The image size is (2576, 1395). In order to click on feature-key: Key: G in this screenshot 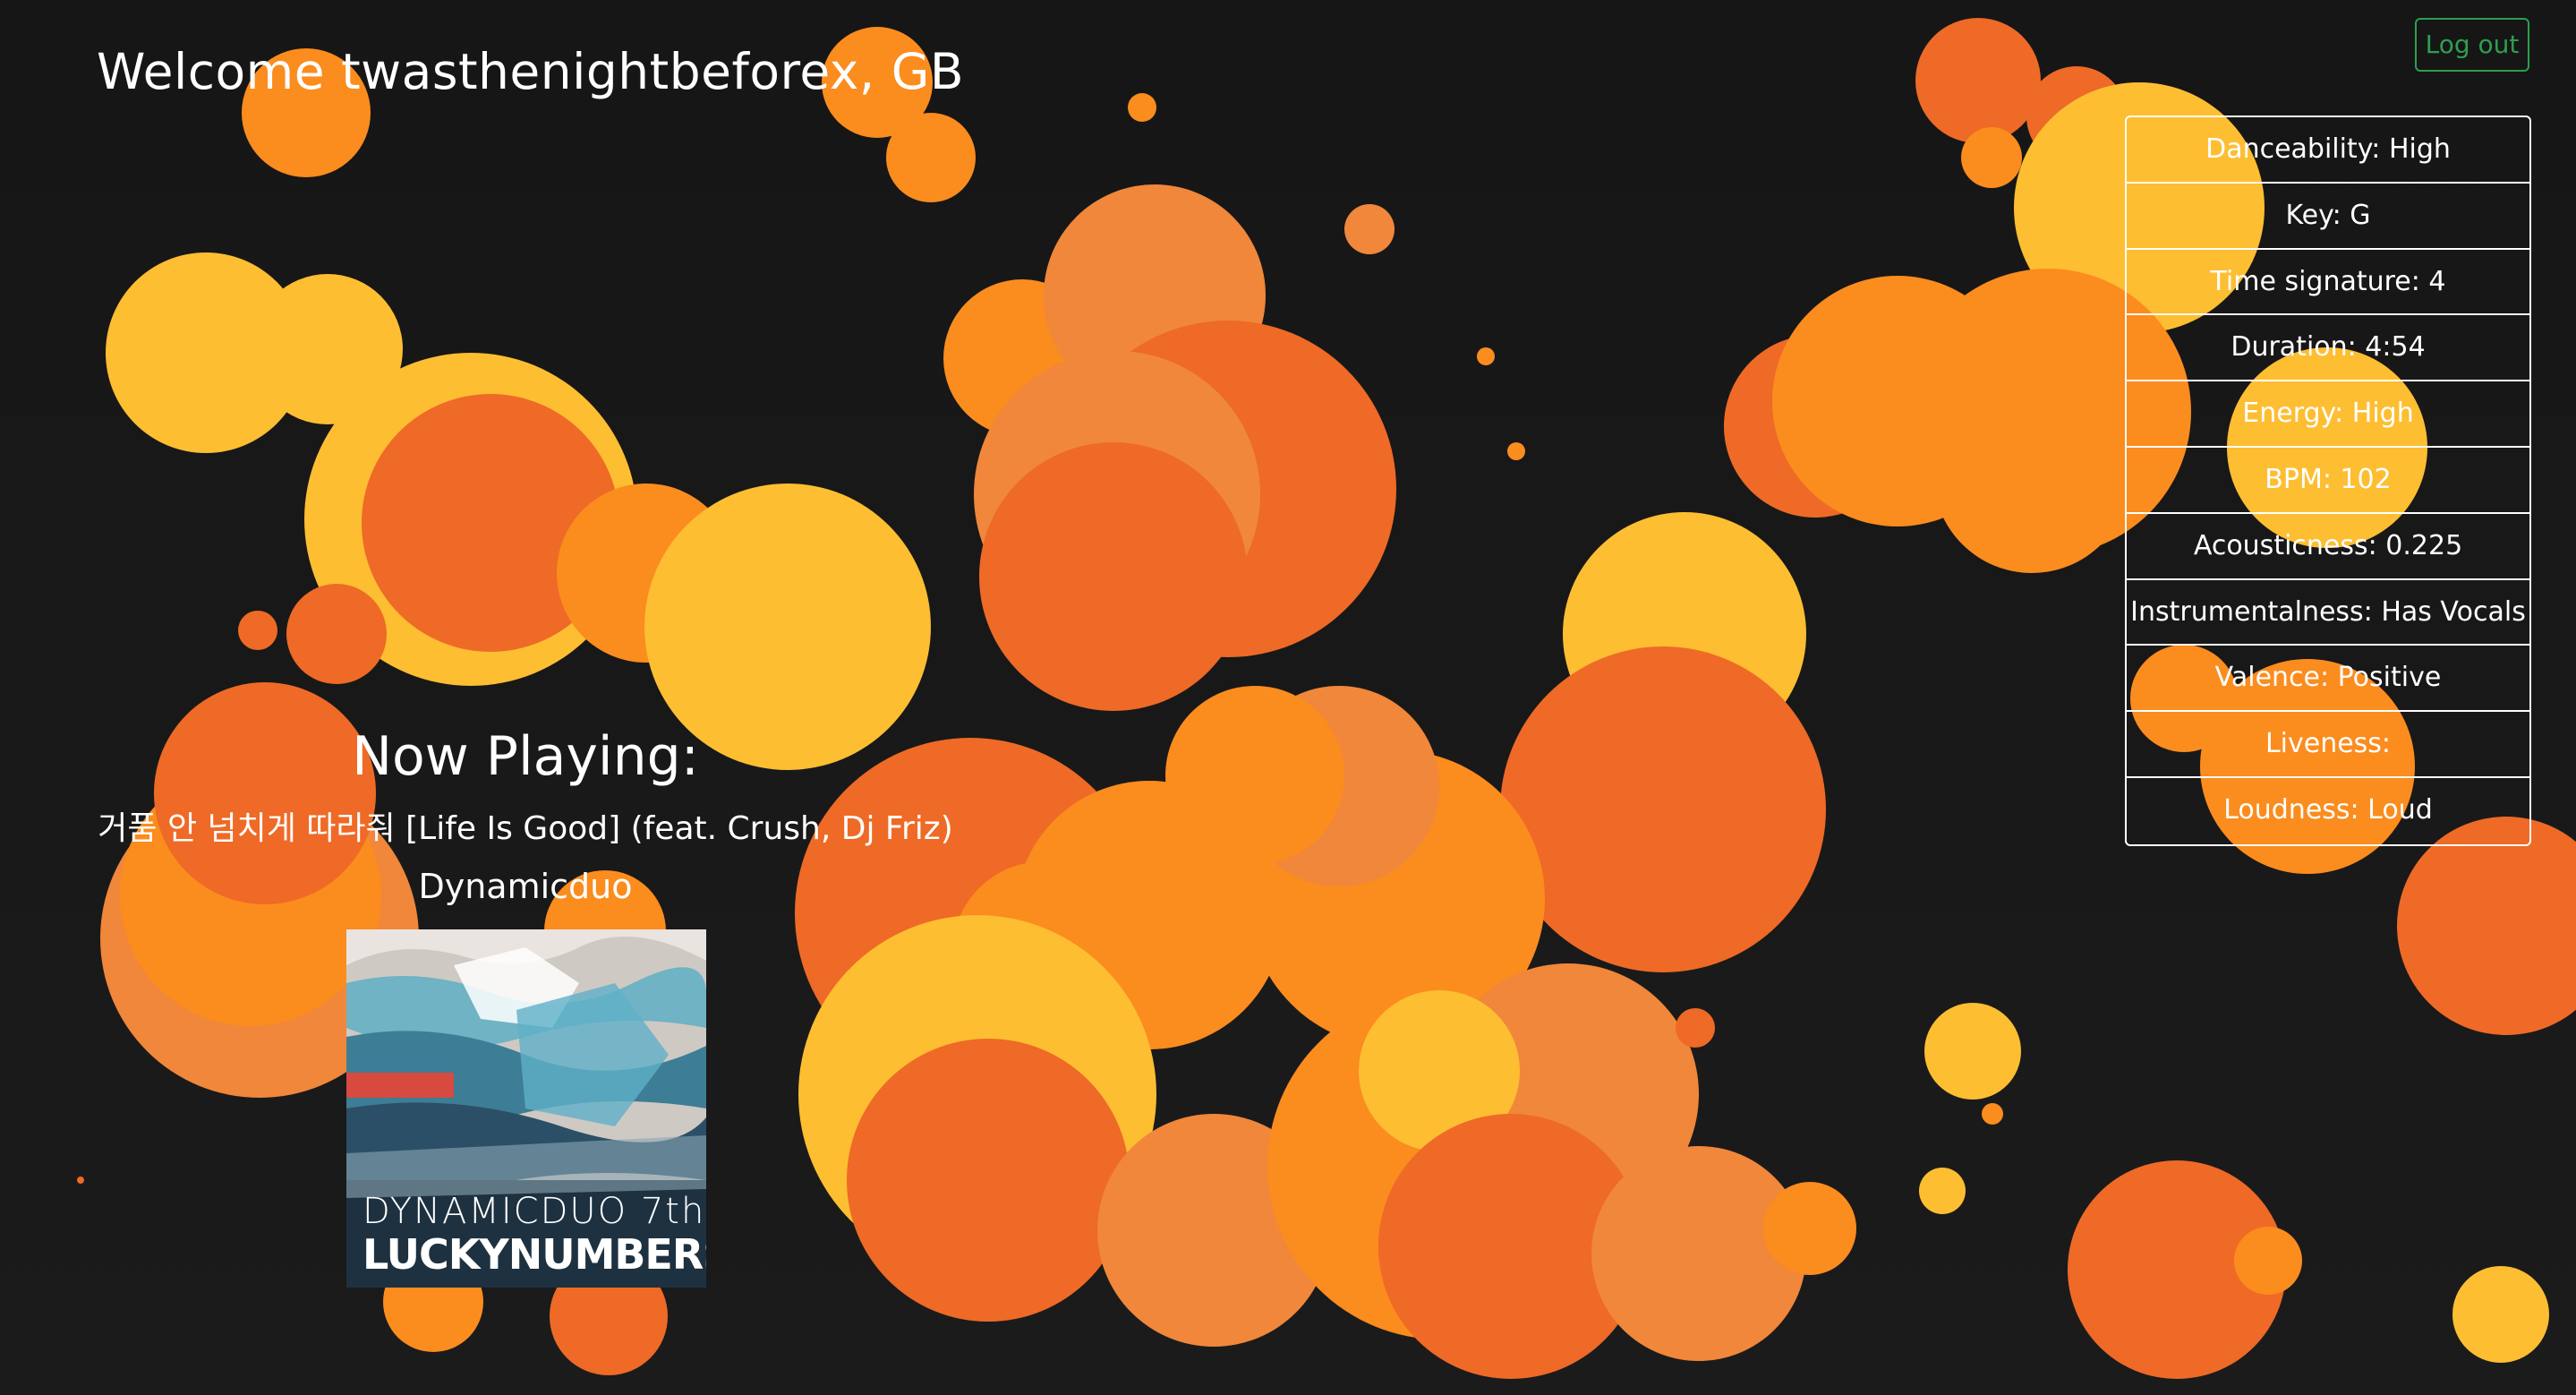, I will do `click(2328, 217)`.